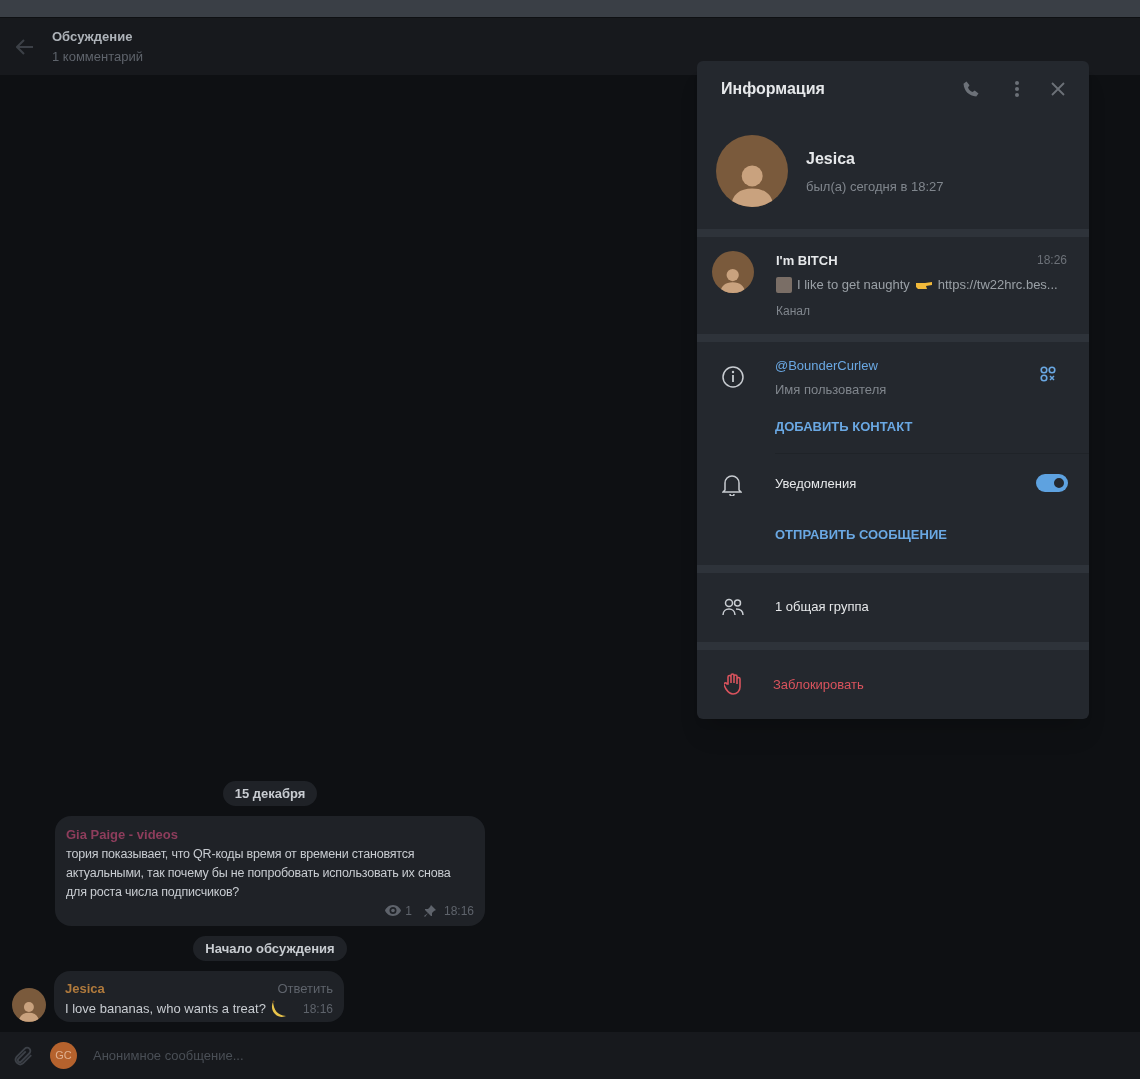 This screenshot has width=1140, height=1079. Describe the element at coordinates (122, 835) in the screenshot. I see `author-name: Gia Paige - videos` at that location.